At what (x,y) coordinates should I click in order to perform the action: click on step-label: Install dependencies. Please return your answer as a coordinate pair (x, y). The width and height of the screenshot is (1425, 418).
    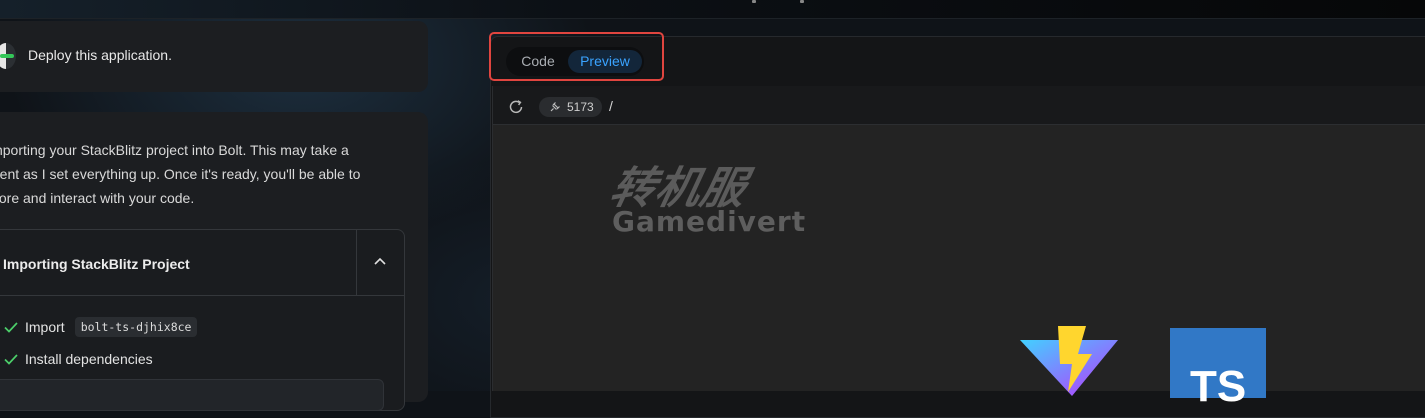
    Looking at the image, I should click on (89, 359).